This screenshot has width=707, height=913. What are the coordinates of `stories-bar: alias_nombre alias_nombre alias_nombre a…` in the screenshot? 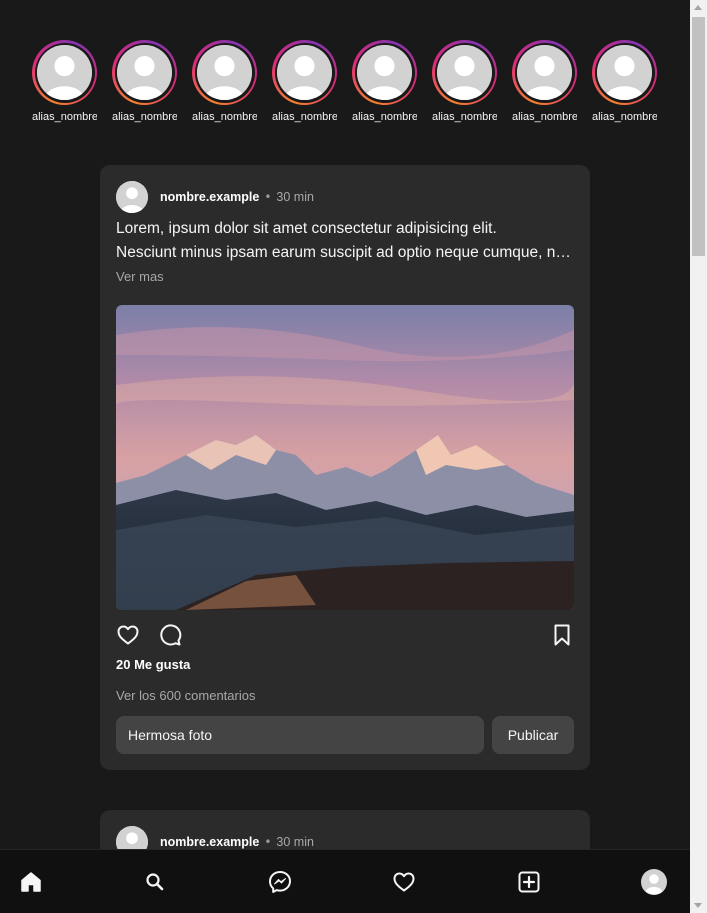 It's located at (352, 81).